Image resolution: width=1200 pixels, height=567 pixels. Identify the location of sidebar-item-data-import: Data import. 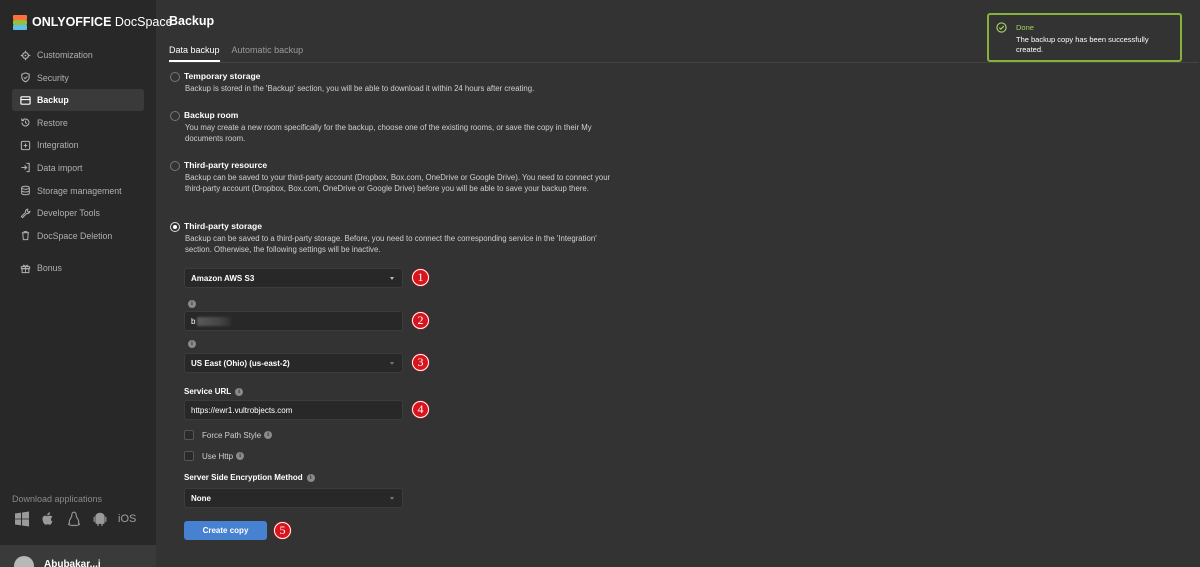
(78, 168).